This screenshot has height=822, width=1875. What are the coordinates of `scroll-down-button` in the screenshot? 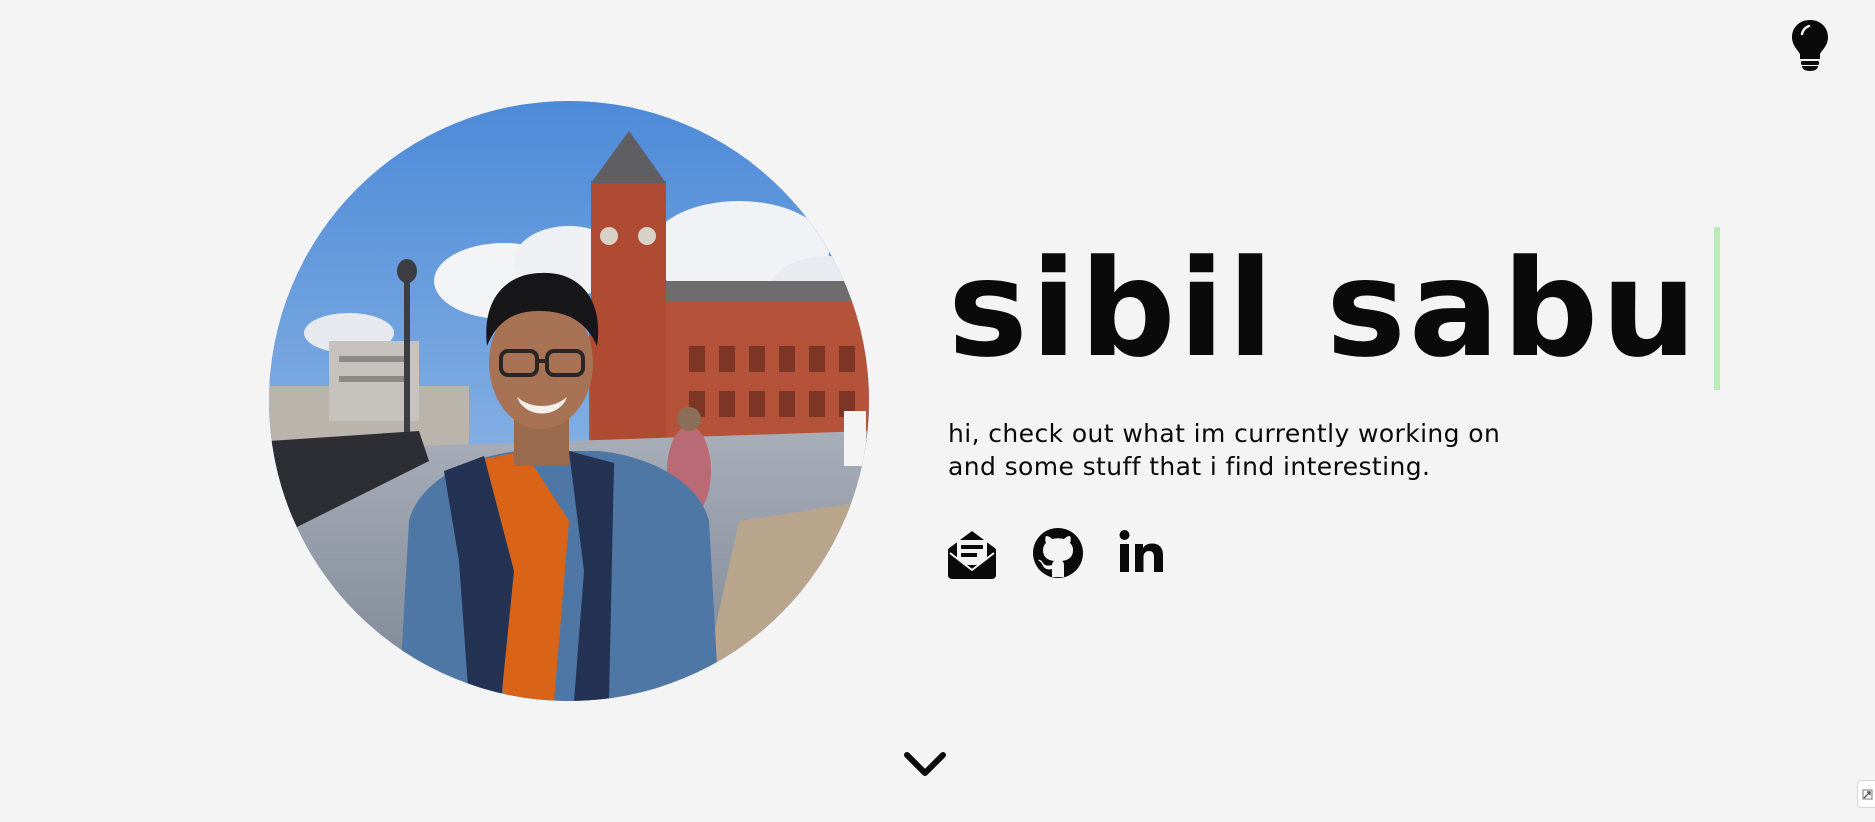 It's located at (925, 765).